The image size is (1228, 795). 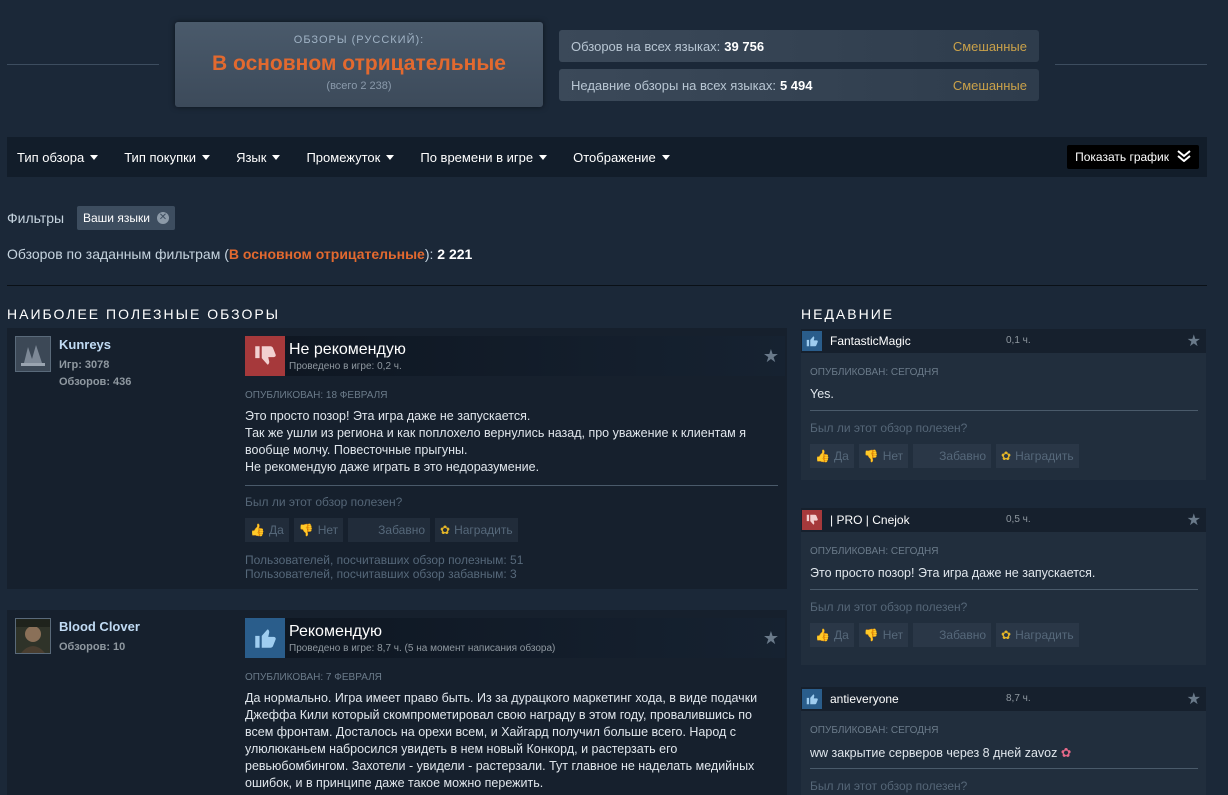 I want to click on show-graph-label: Показать график, so click(x=1122, y=157).